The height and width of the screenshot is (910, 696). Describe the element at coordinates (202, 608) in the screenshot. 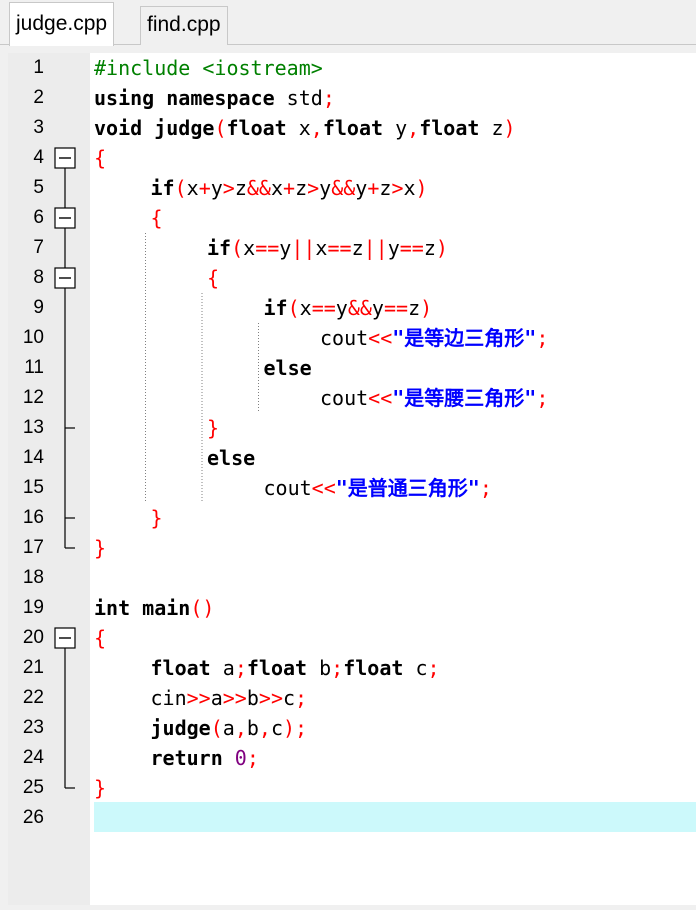

I see `code-token: ()` at that location.